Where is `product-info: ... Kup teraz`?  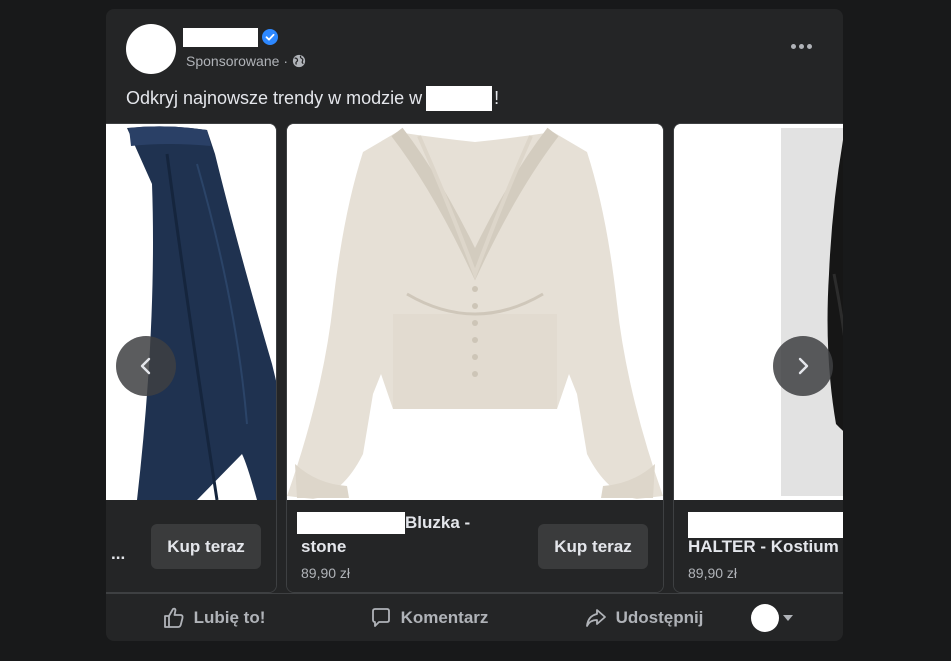 product-info: ... Kup teraz is located at coordinates (191, 546).